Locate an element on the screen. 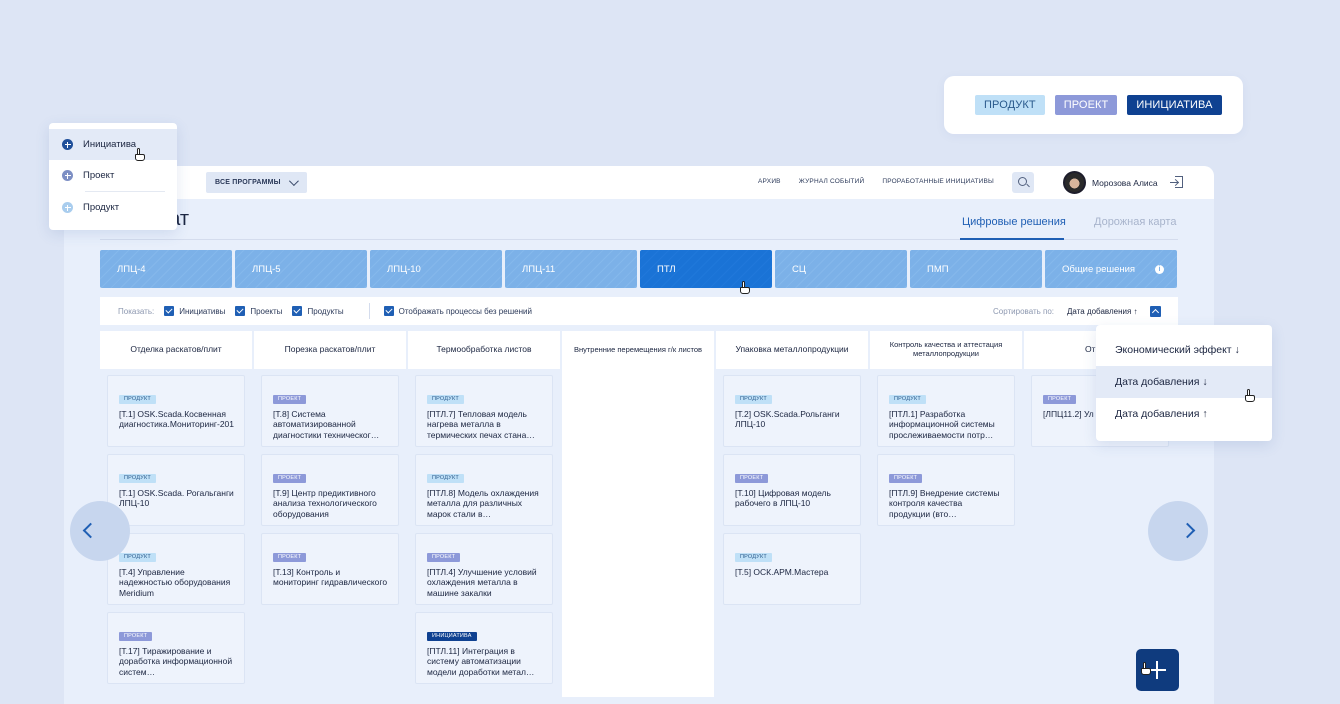 The width and height of the screenshot is (1340, 704). event-log-link: ЖУРНАЛ СОБЫТИЙ is located at coordinates (832, 181).